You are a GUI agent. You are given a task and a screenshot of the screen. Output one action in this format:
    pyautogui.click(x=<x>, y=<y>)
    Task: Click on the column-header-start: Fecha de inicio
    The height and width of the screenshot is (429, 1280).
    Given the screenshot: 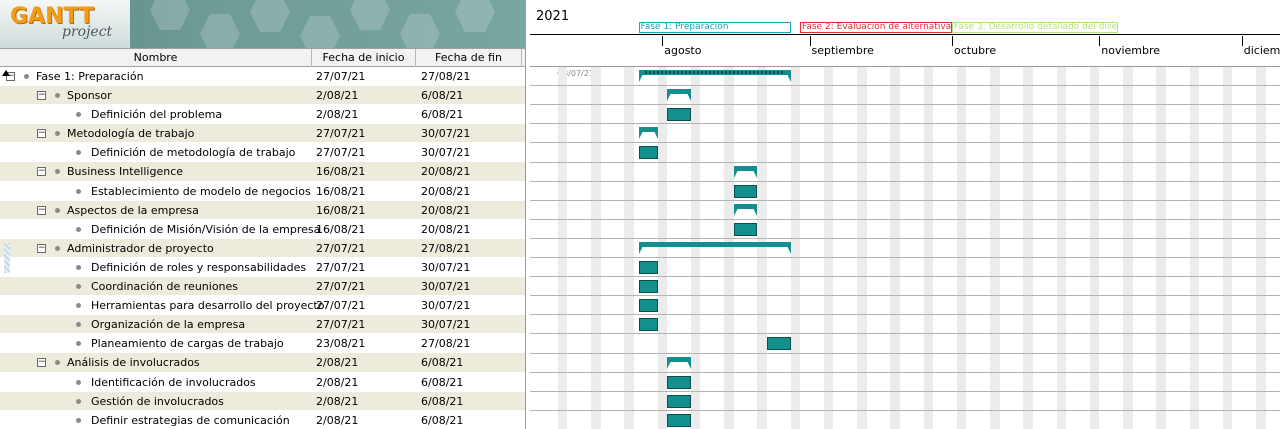 What is the action you would take?
    pyautogui.click(x=364, y=58)
    